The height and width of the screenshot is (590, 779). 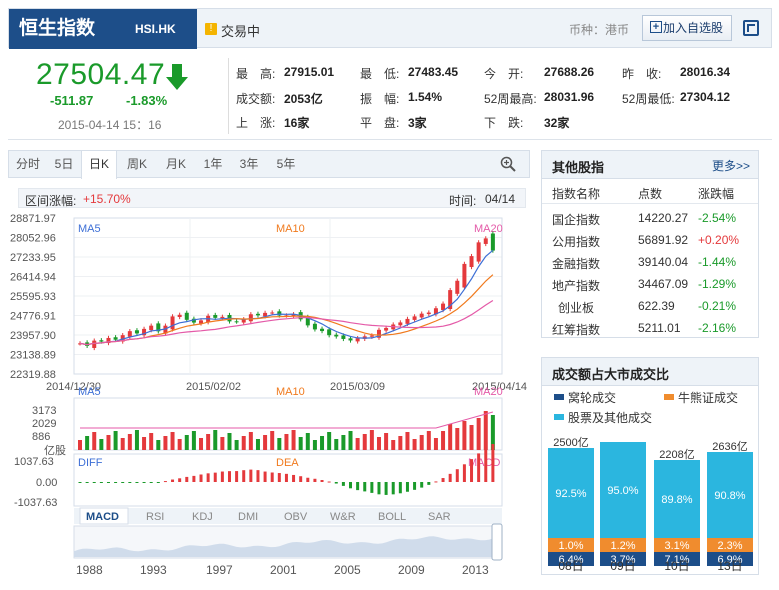 I want to click on stat-value: 2053亿, so click(x=303, y=99).